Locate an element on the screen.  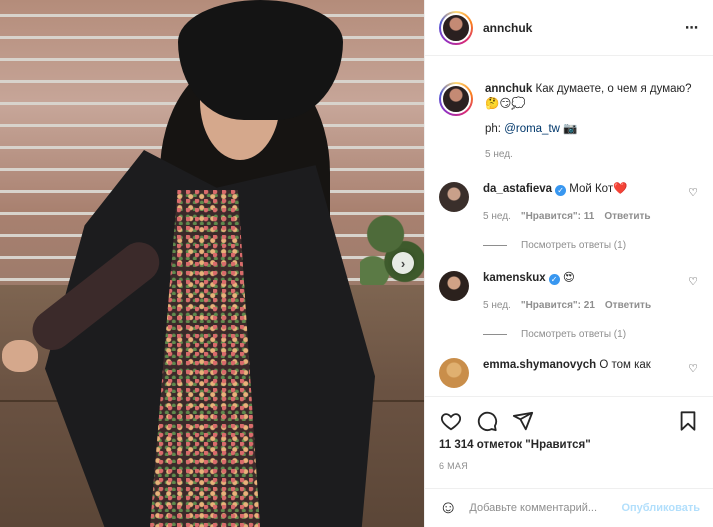
more-icon: ⋯ is located at coordinates (692, 28).